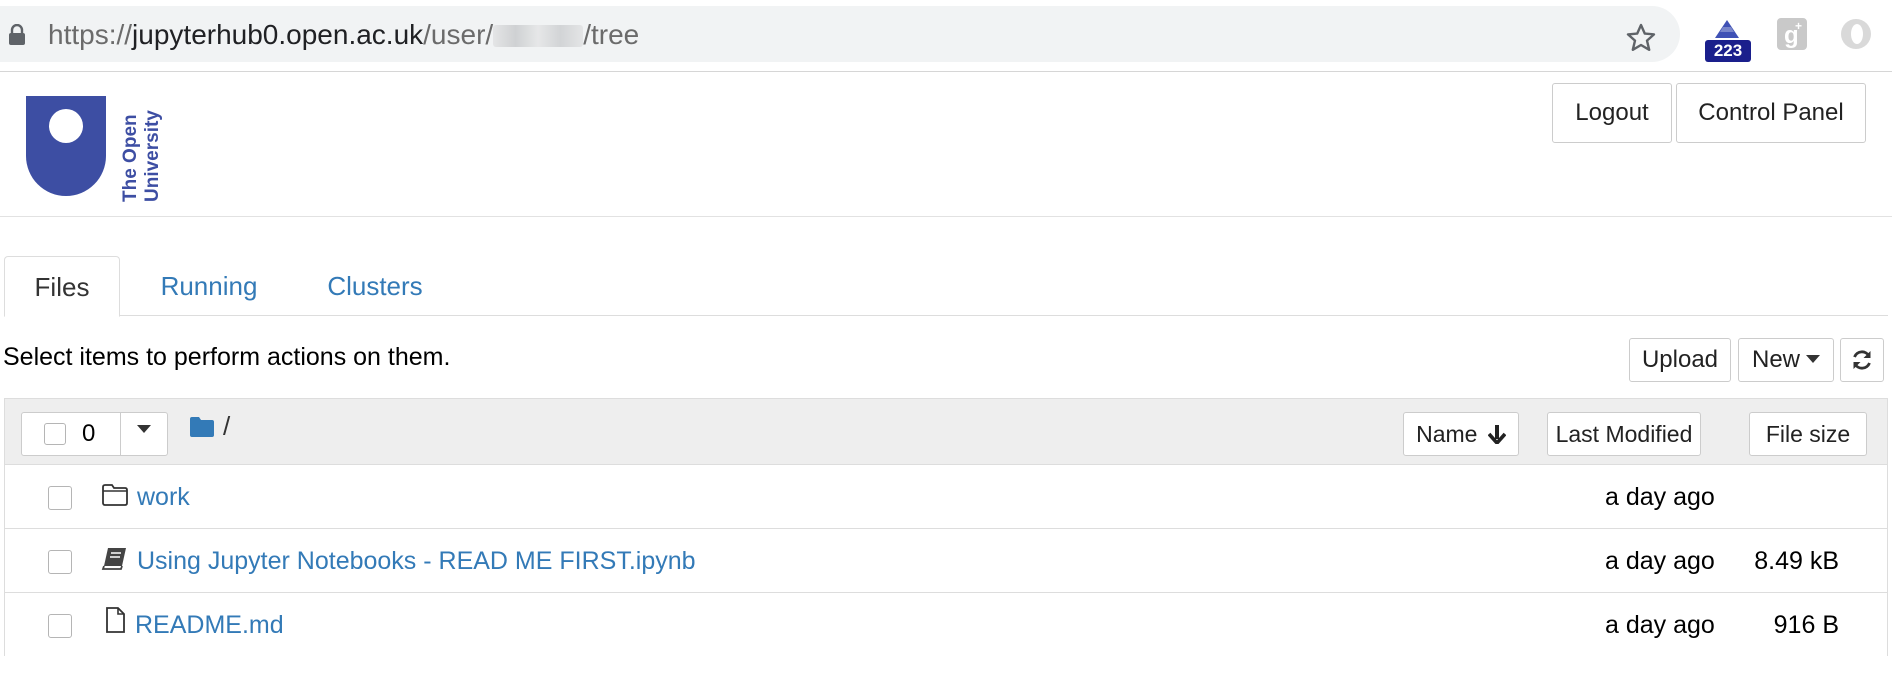  I want to click on new-dropdown-button: New, so click(1786, 360).